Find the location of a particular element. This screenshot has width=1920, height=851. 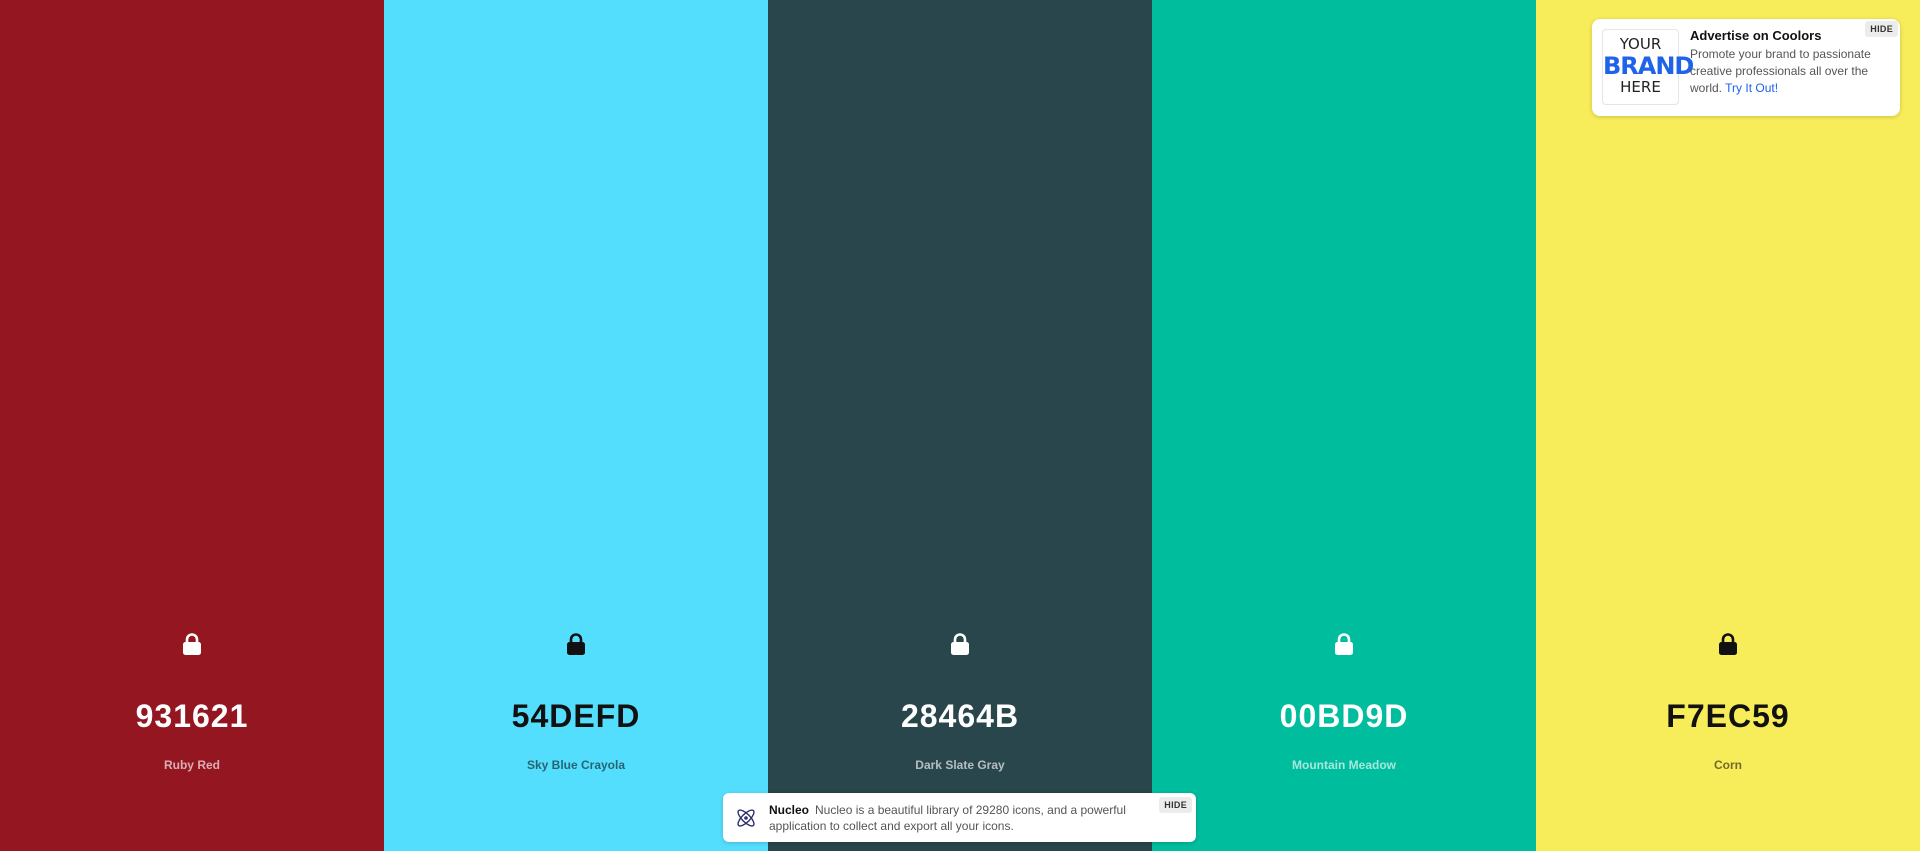

brand-line-2: BRAND is located at coordinates (1648, 66).